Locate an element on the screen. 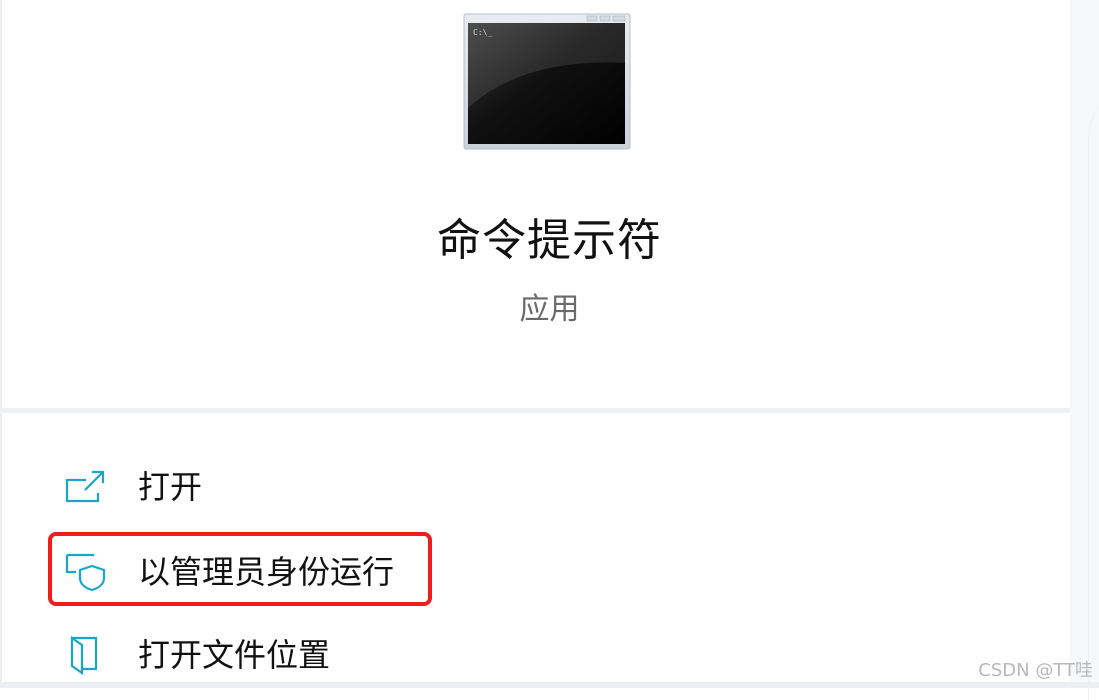  open-external-icon is located at coordinates (85, 487).